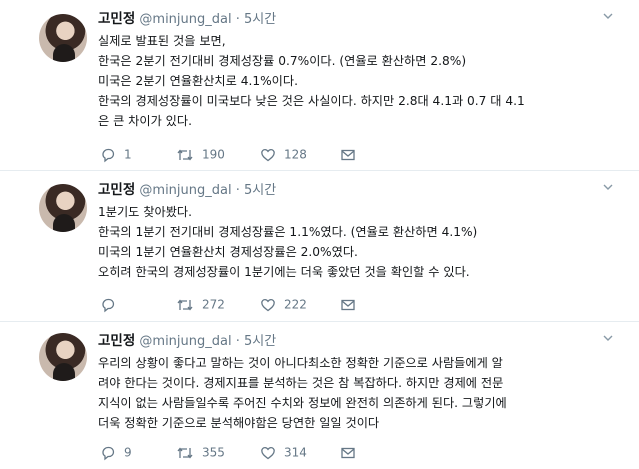 The height and width of the screenshot is (469, 639). I want to click on tweet-text-line: 미국은 2분기 연율환산치로 4.1%이다., so click(198, 81).